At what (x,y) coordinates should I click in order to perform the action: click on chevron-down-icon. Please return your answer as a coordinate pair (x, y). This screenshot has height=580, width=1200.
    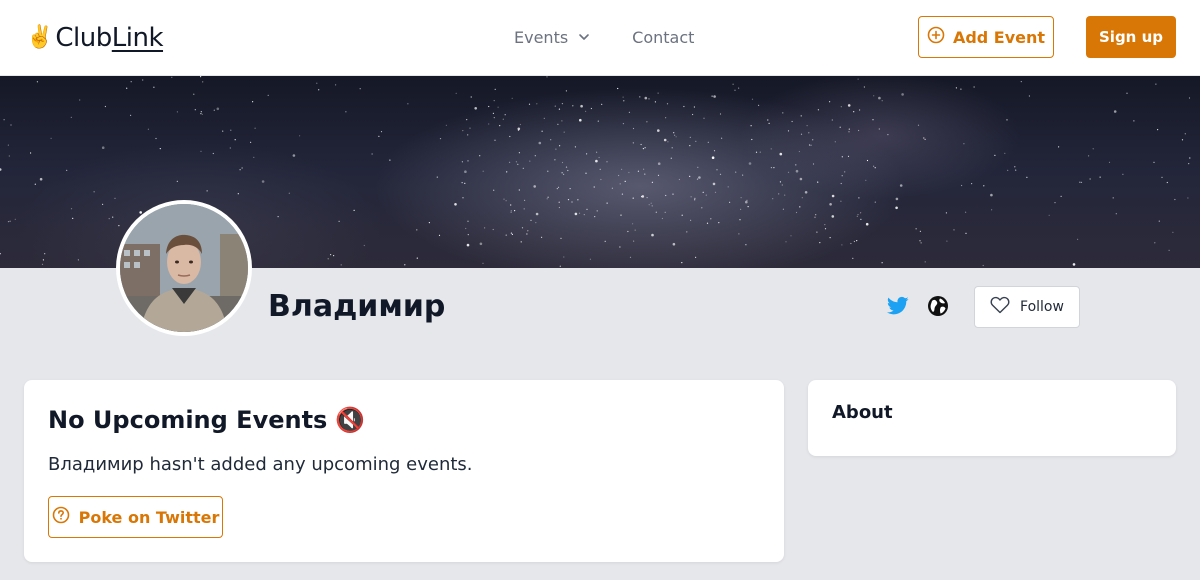
    Looking at the image, I should click on (584, 37).